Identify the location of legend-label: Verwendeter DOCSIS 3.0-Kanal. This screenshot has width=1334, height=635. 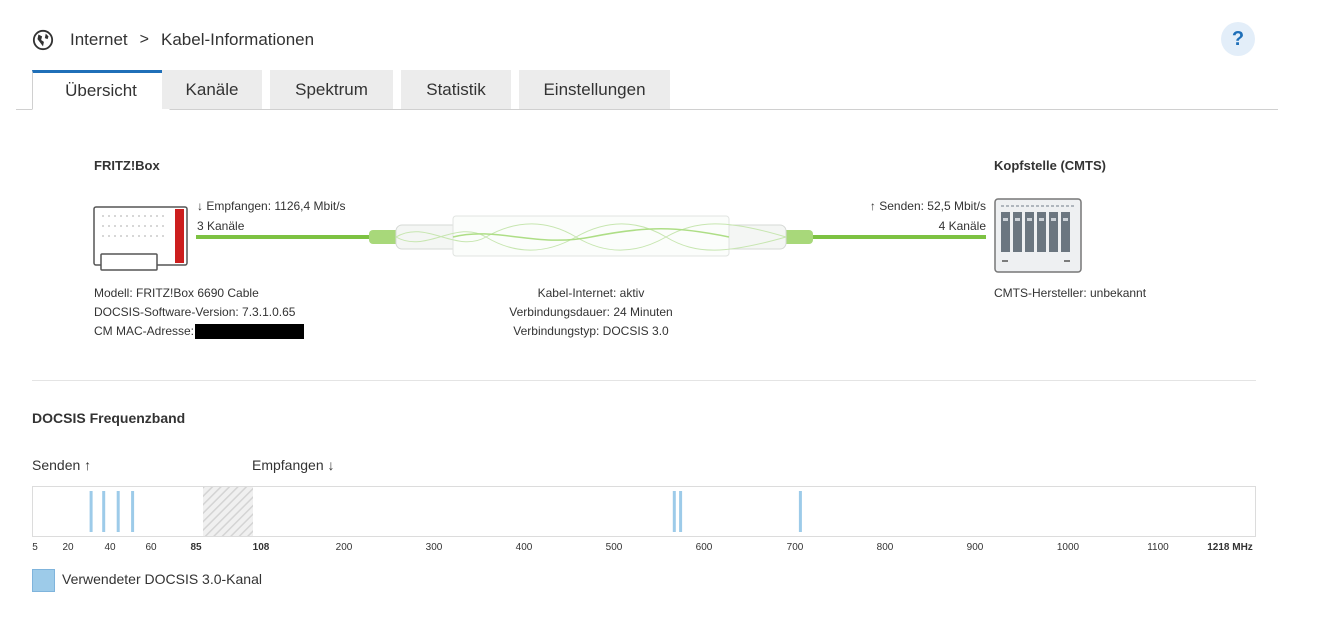
(162, 579).